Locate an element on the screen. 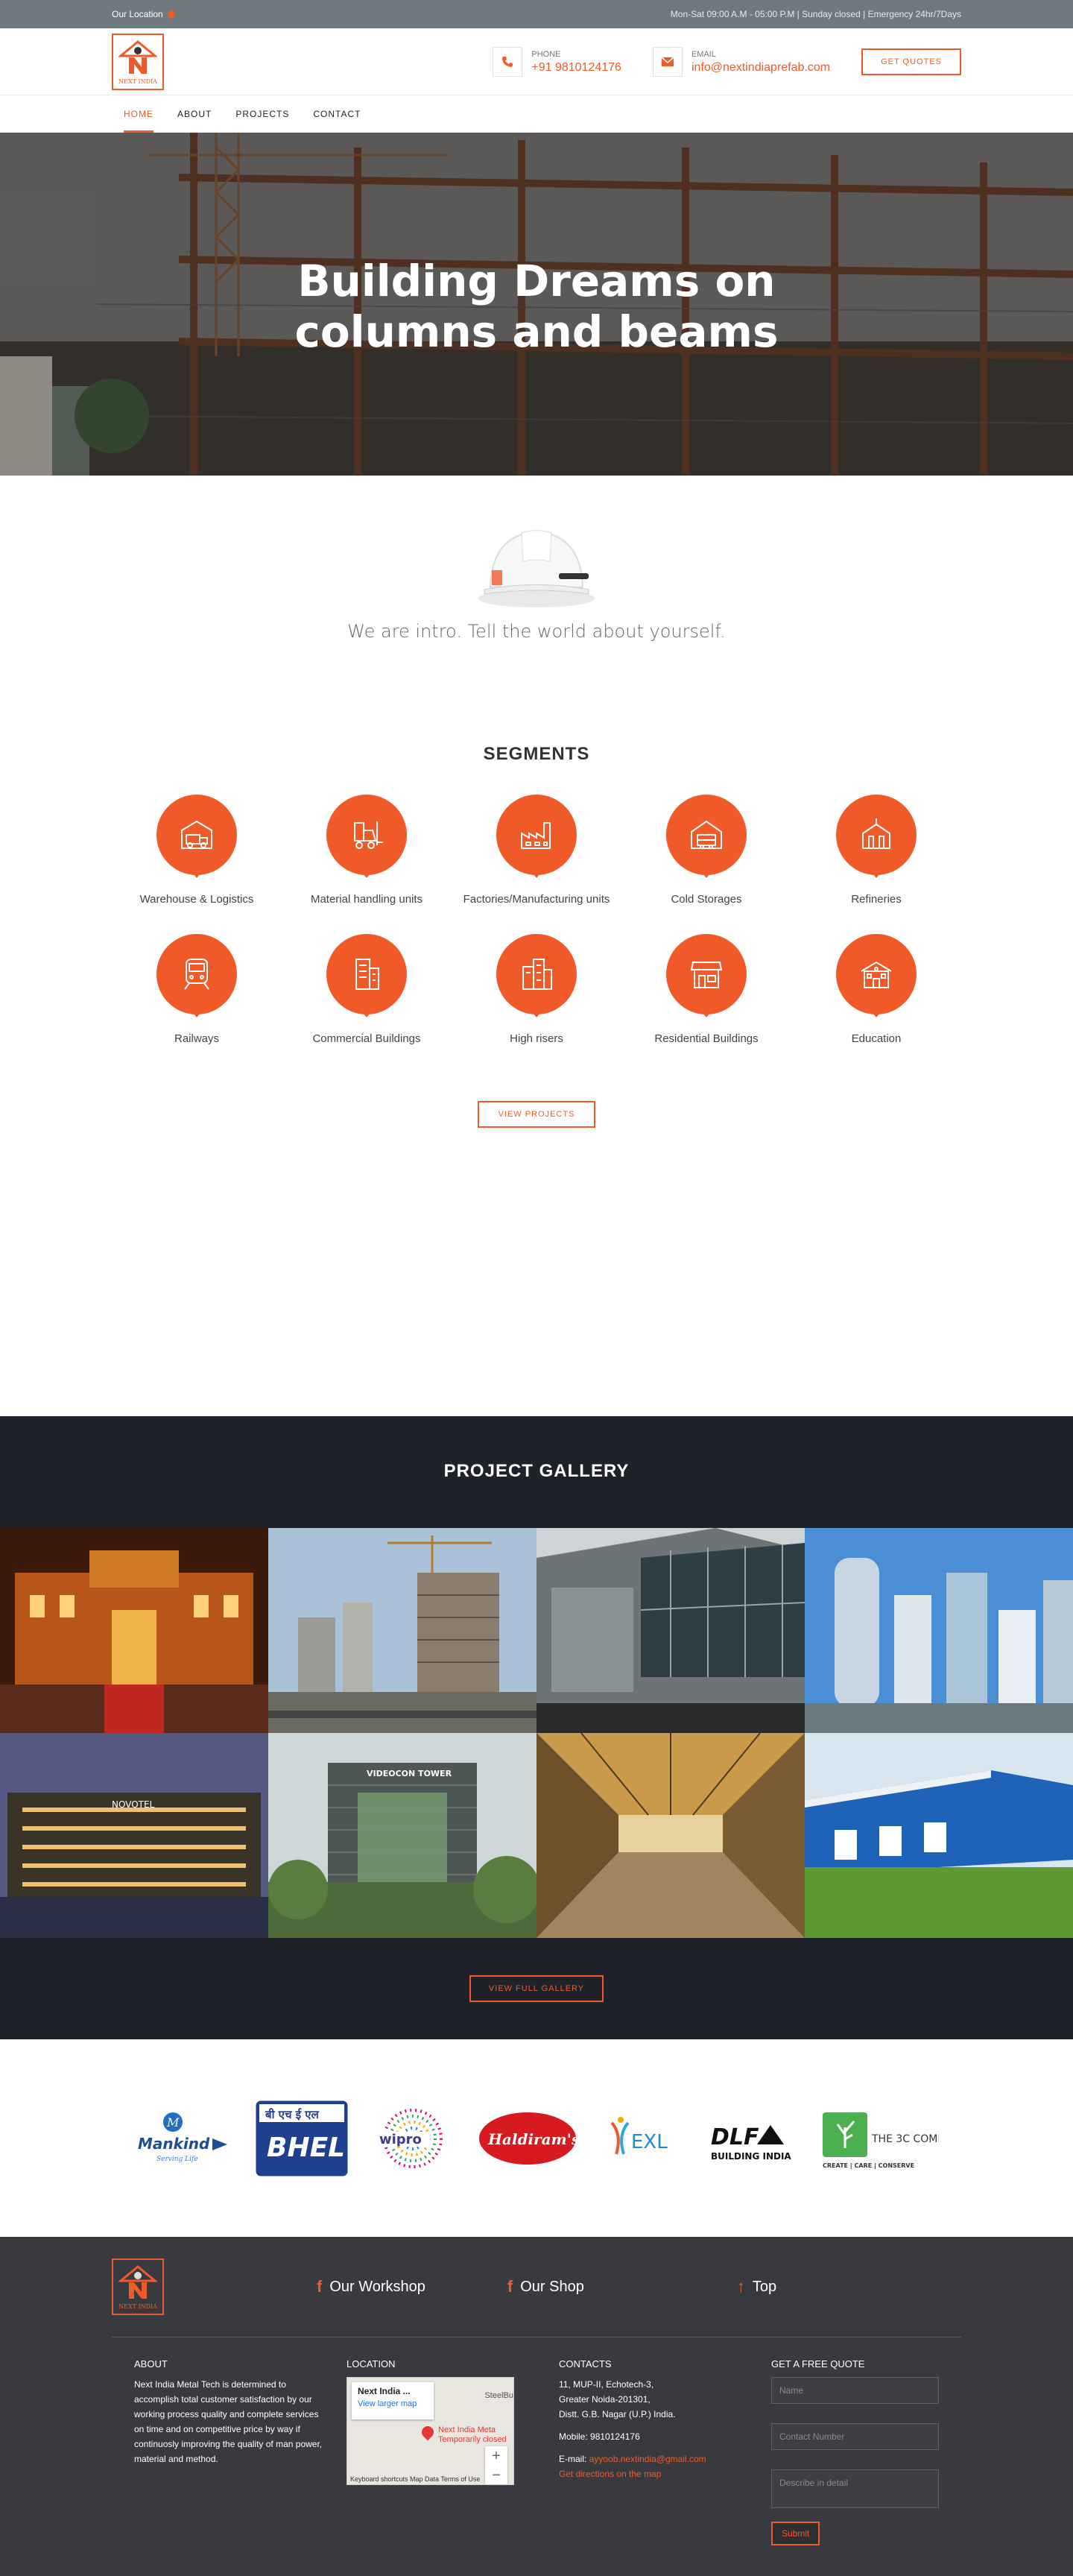  gallery-image-office is located at coordinates (670, 1630).